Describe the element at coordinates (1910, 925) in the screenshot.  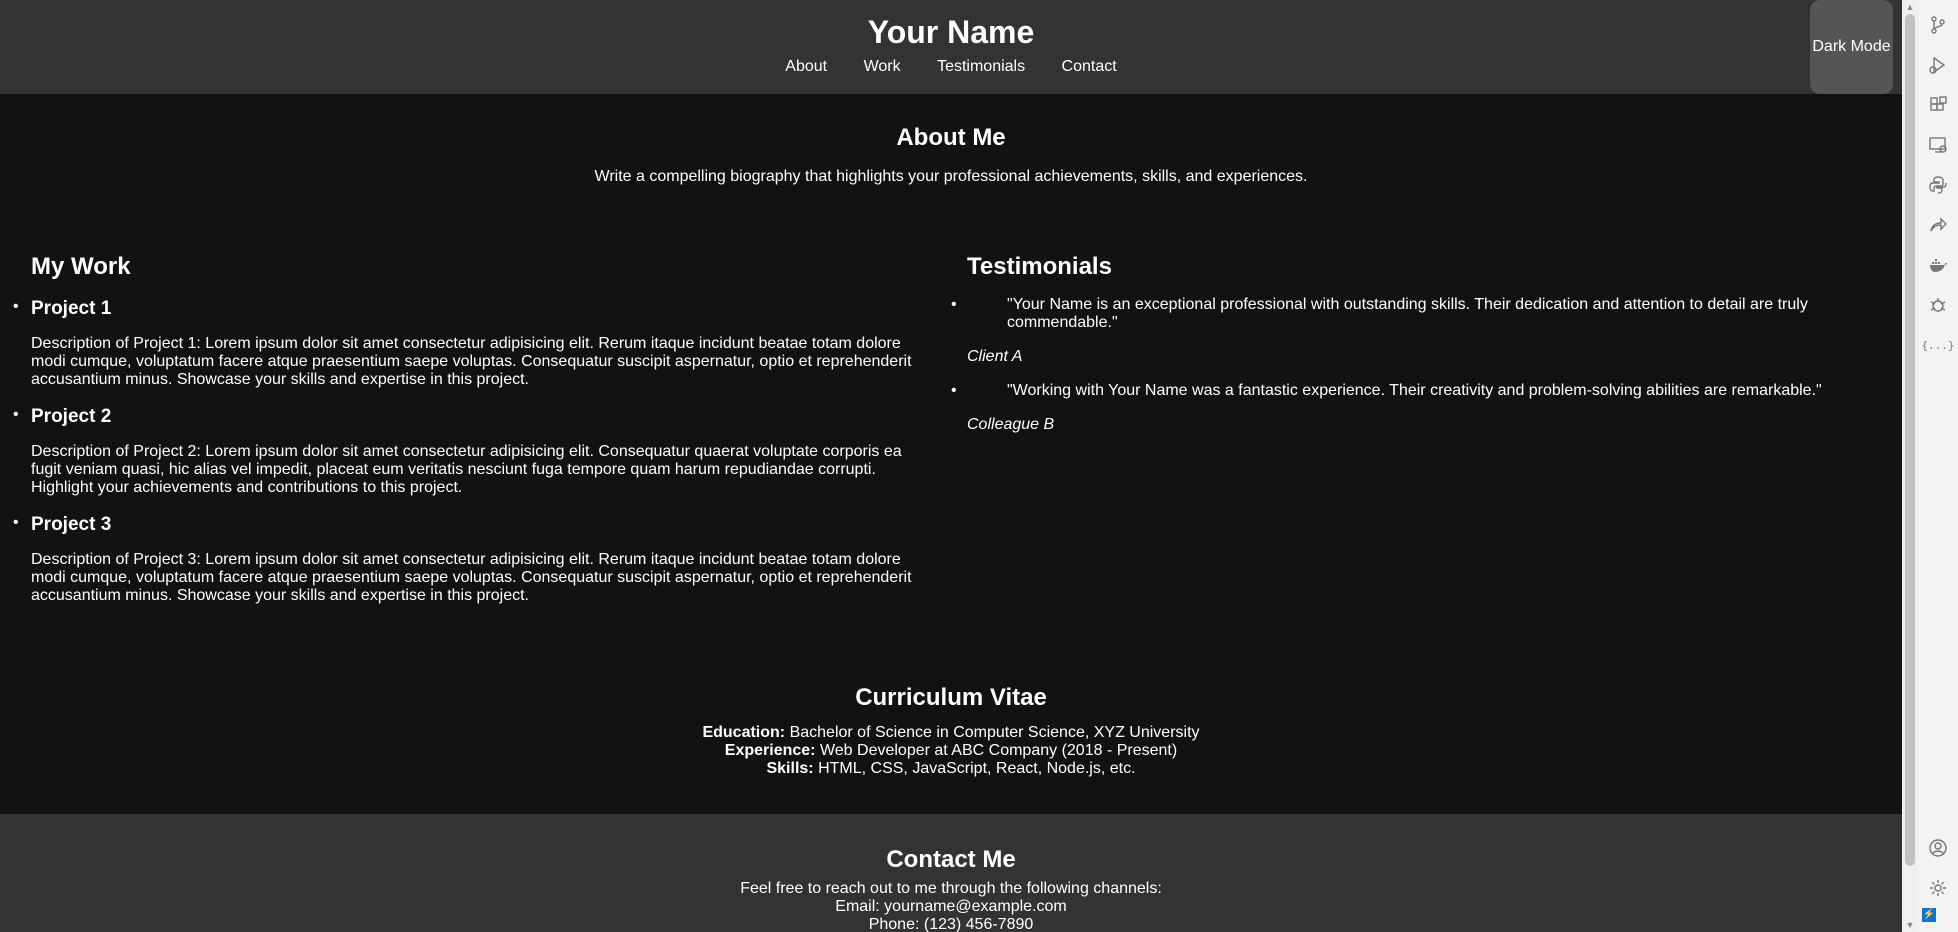
I see `scroll-down-icon: ▼` at that location.